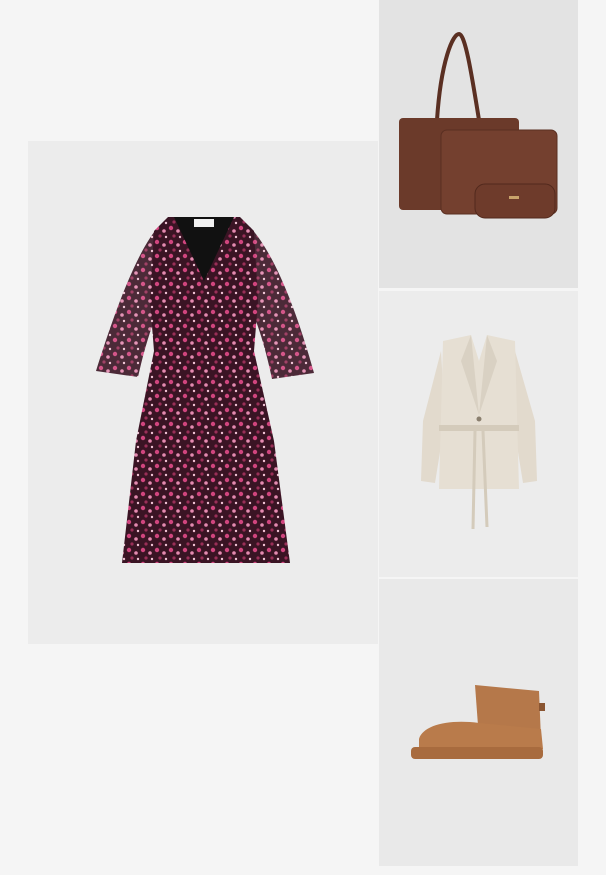  I want to click on dress-image, so click(205, 390).